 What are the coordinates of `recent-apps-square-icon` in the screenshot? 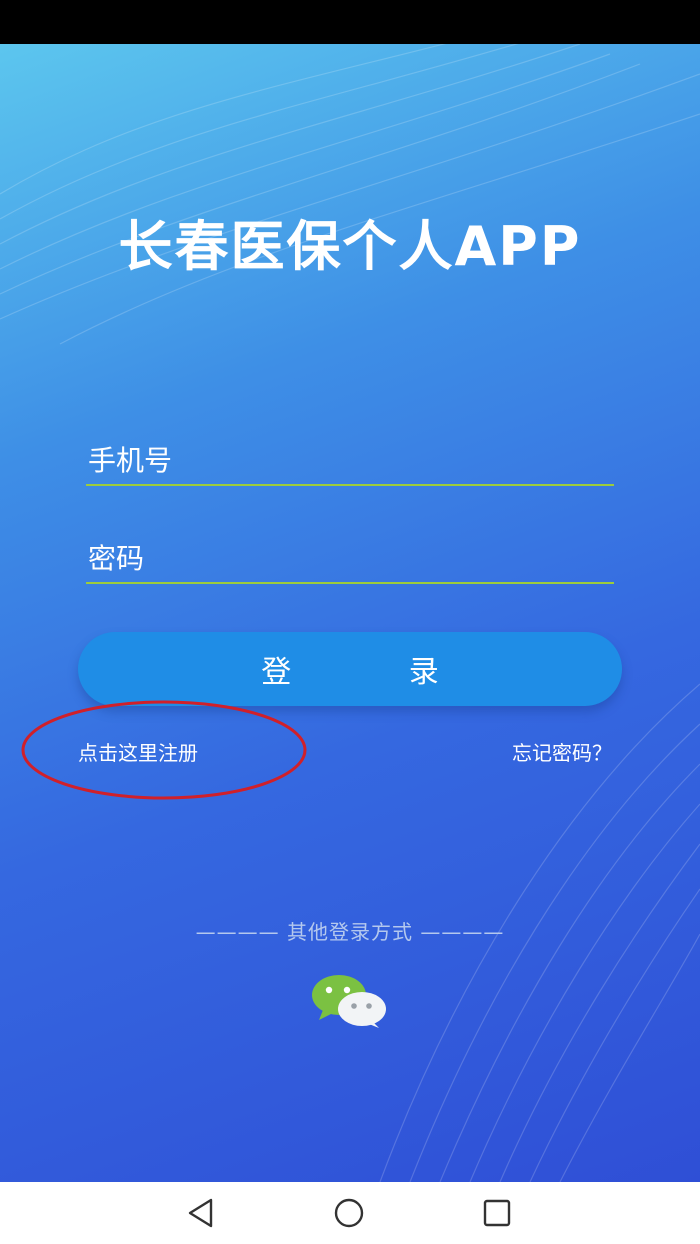 It's located at (497, 1213).